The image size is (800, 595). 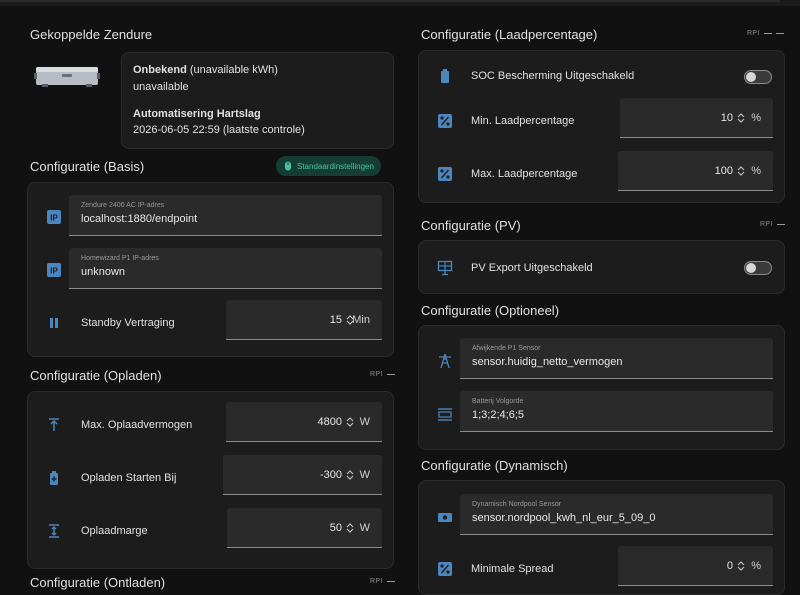 I want to click on cash-icon, so click(x=445, y=517).